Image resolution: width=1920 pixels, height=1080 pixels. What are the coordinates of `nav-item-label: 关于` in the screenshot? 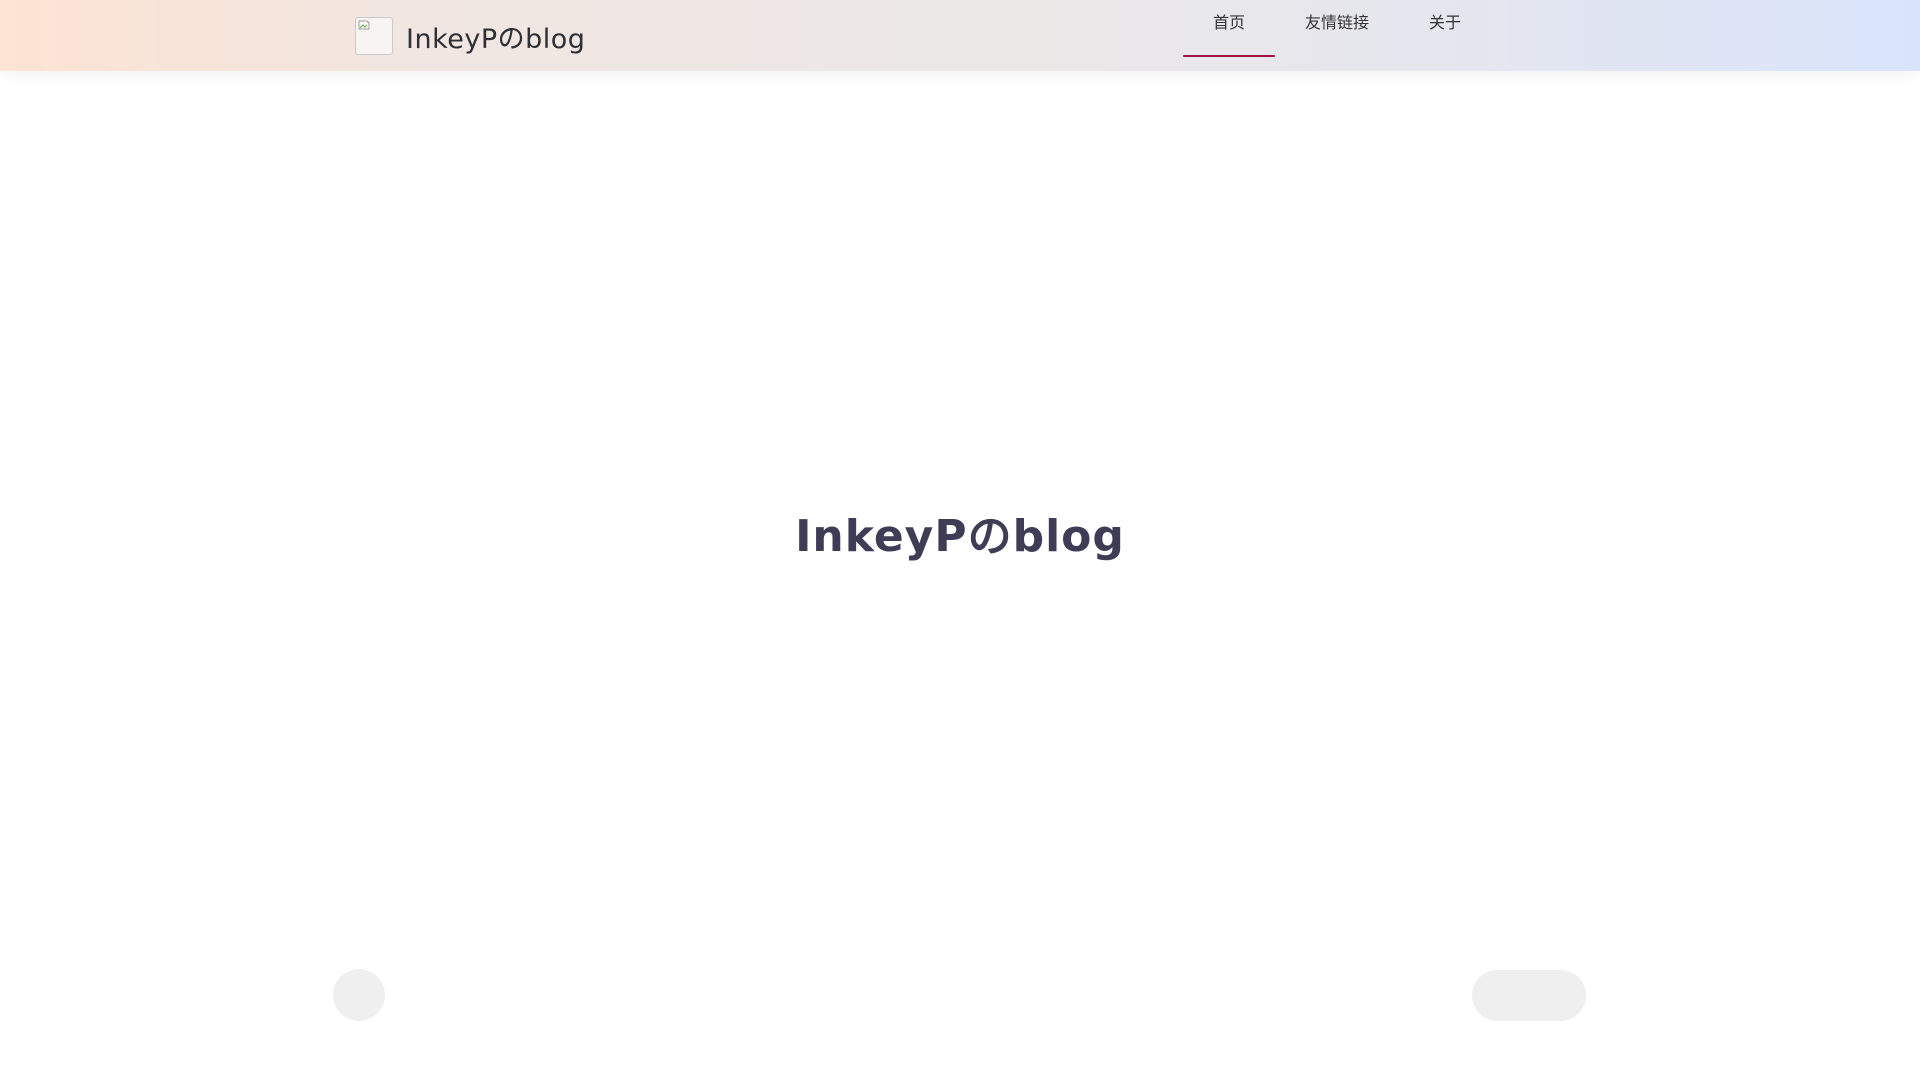 It's located at (1445, 22).